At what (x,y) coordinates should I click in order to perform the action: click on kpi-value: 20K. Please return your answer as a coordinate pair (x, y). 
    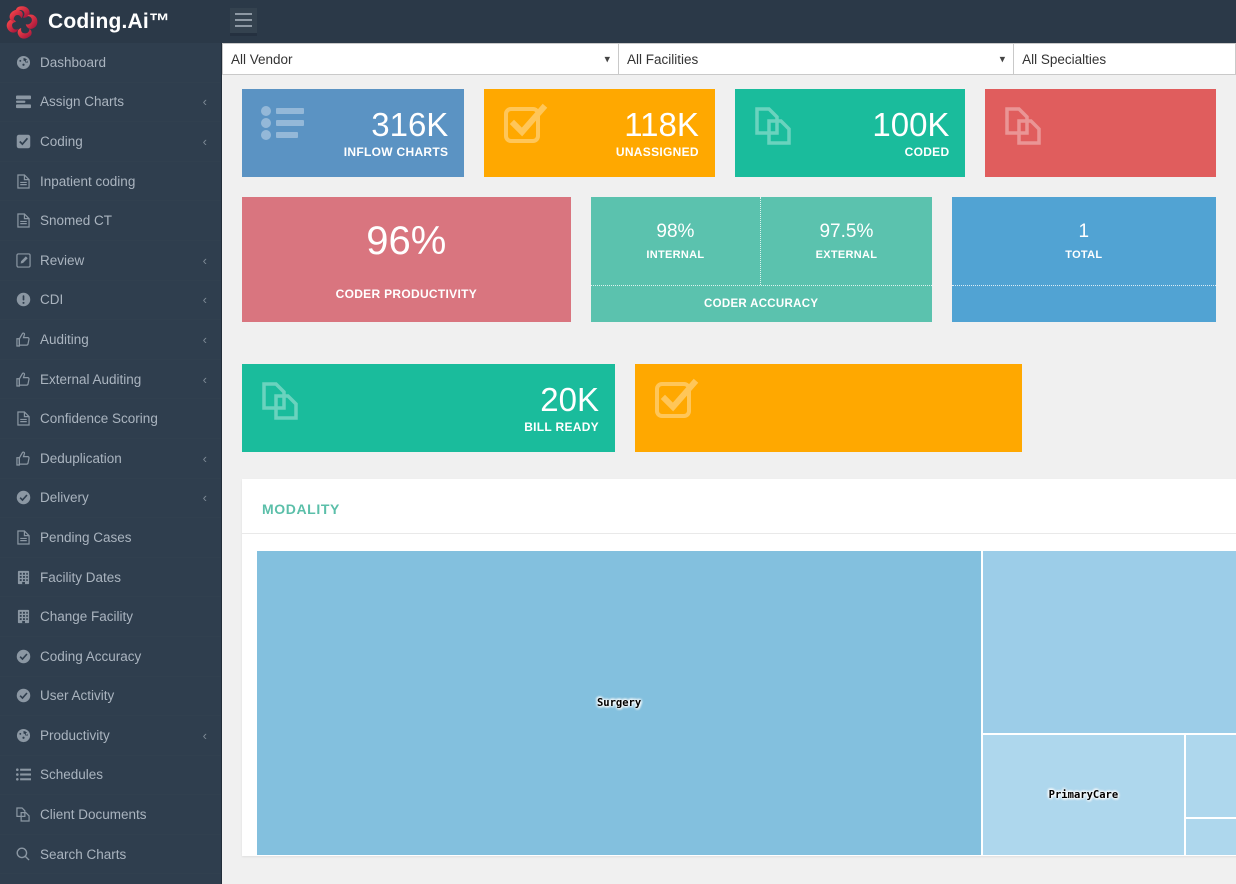
    Looking at the image, I should click on (569, 399).